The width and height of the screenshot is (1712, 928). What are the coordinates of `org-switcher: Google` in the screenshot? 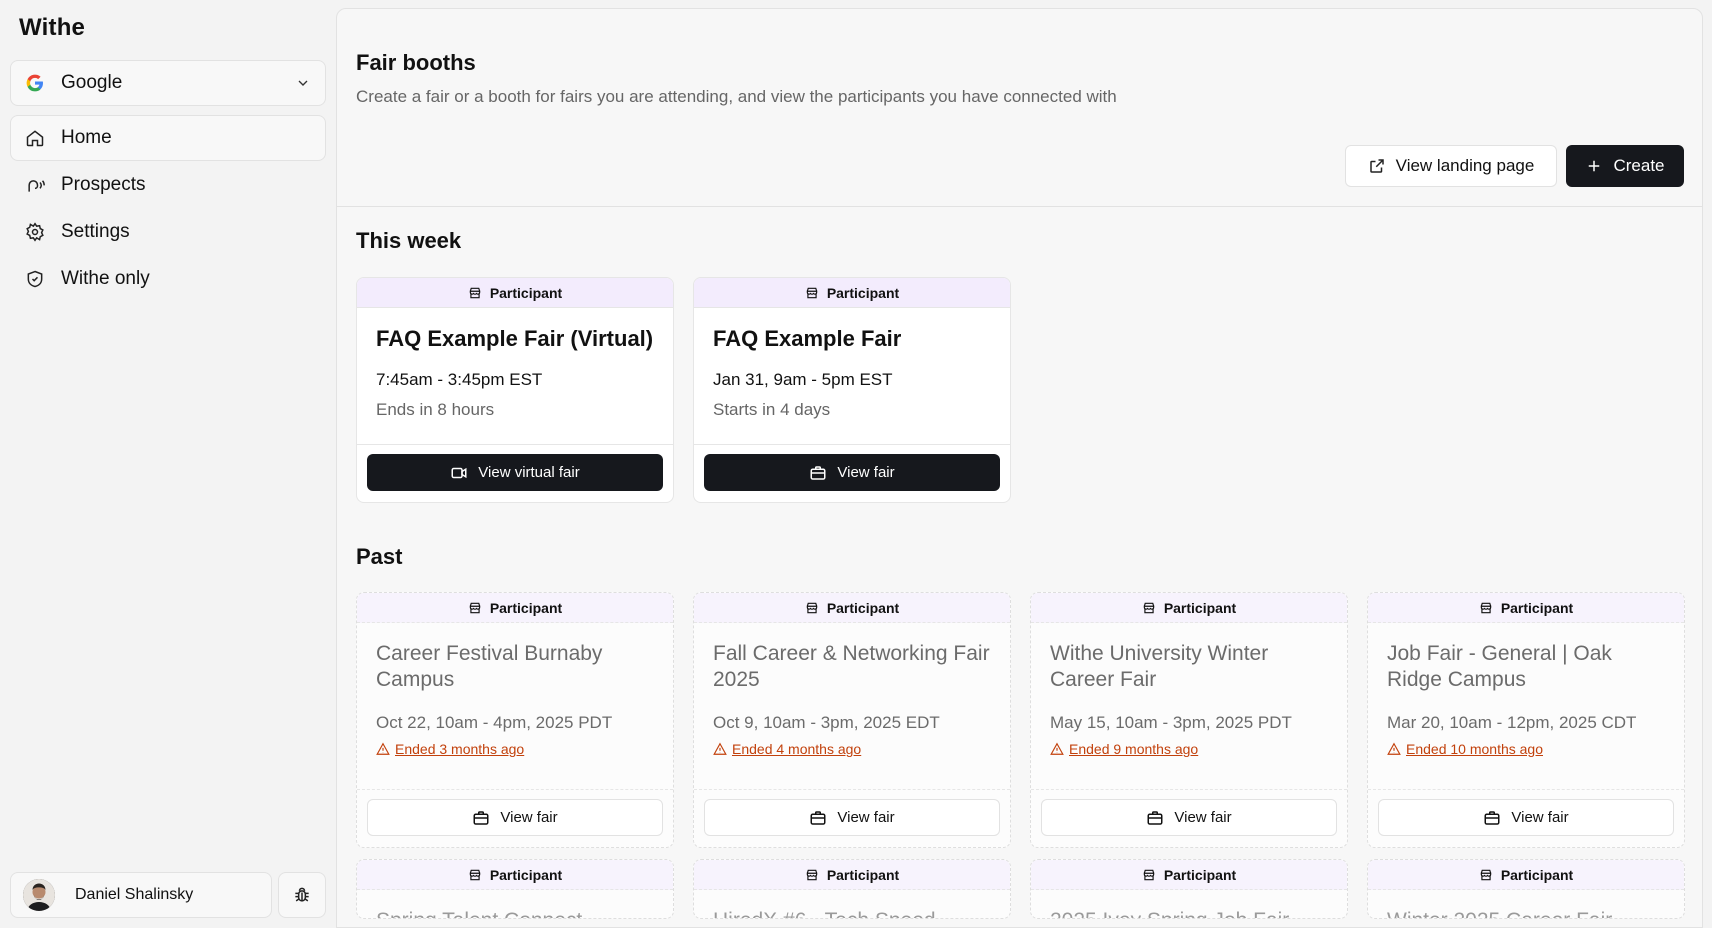 It's located at (168, 83).